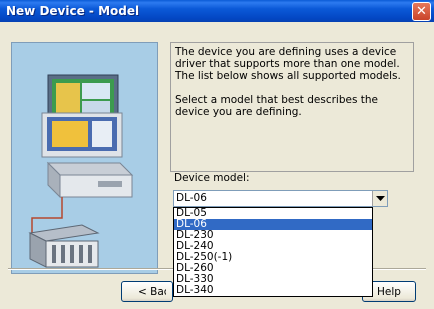  I want to click on chevron-down-icon, so click(380, 198).